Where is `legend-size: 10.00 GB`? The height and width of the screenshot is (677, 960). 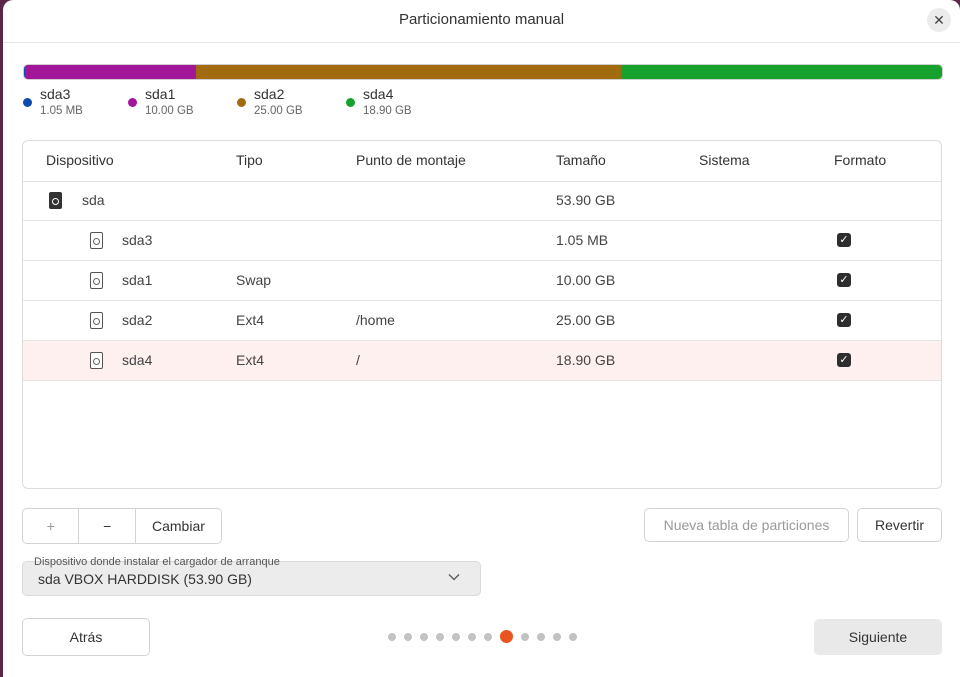 legend-size: 10.00 GB is located at coordinates (169, 111).